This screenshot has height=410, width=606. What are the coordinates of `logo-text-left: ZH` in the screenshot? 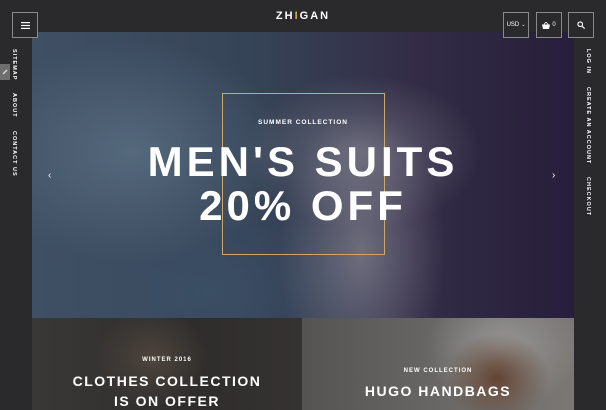 It's located at (285, 16).